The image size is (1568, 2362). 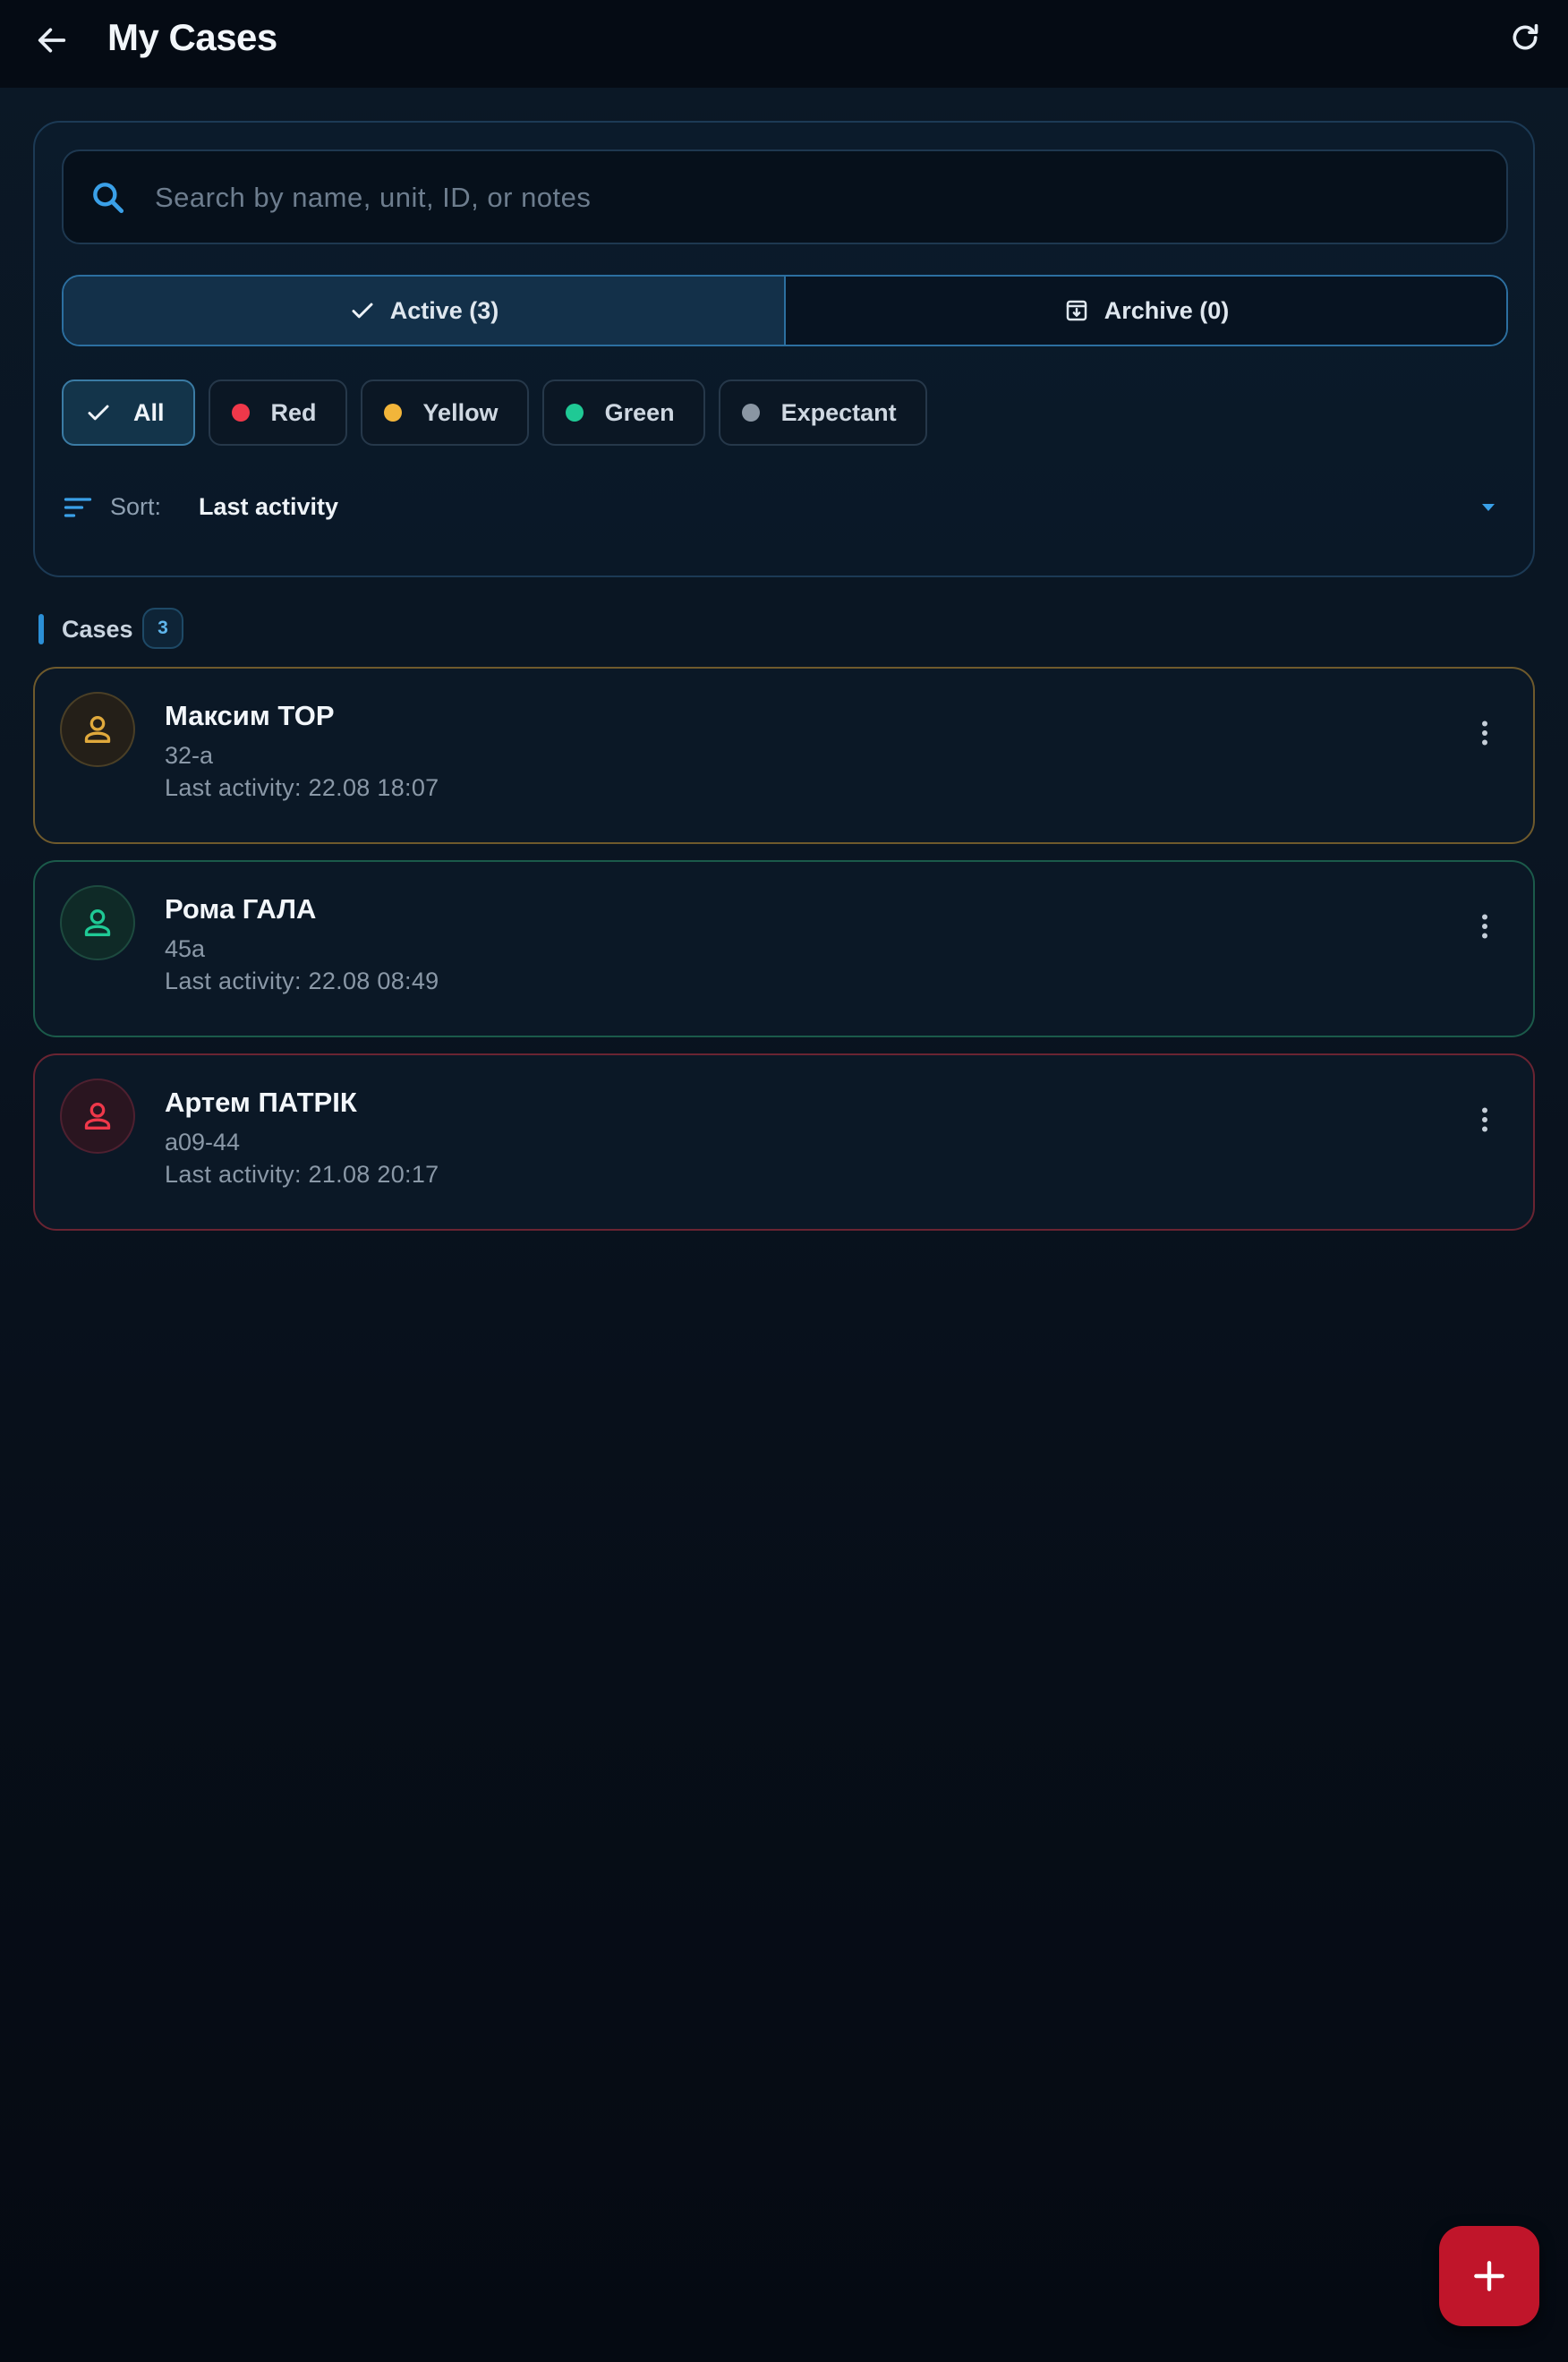 What do you see at coordinates (817, 197) in the screenshot?
I see `search-input` at bounding box center [817, 197].